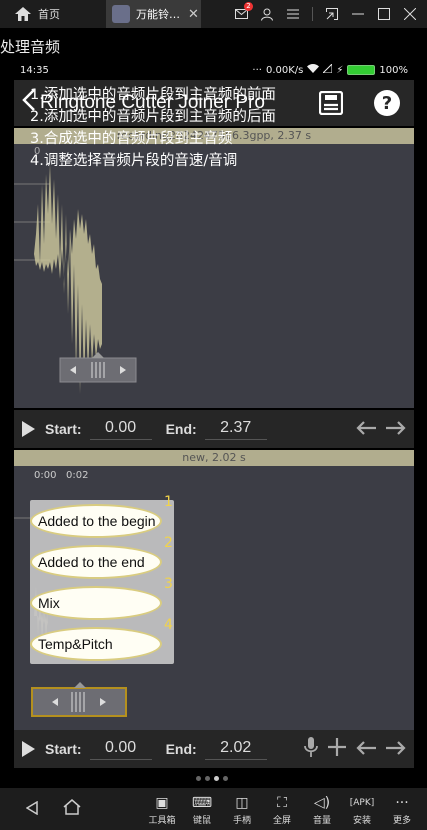 The height and width of the screenshot is (830, 427). Describe the element at coordinates (153, 95) in the screenshot. I see `instruction-line-1: 1.添加选中的音频片段到主音频的前面` at that location.